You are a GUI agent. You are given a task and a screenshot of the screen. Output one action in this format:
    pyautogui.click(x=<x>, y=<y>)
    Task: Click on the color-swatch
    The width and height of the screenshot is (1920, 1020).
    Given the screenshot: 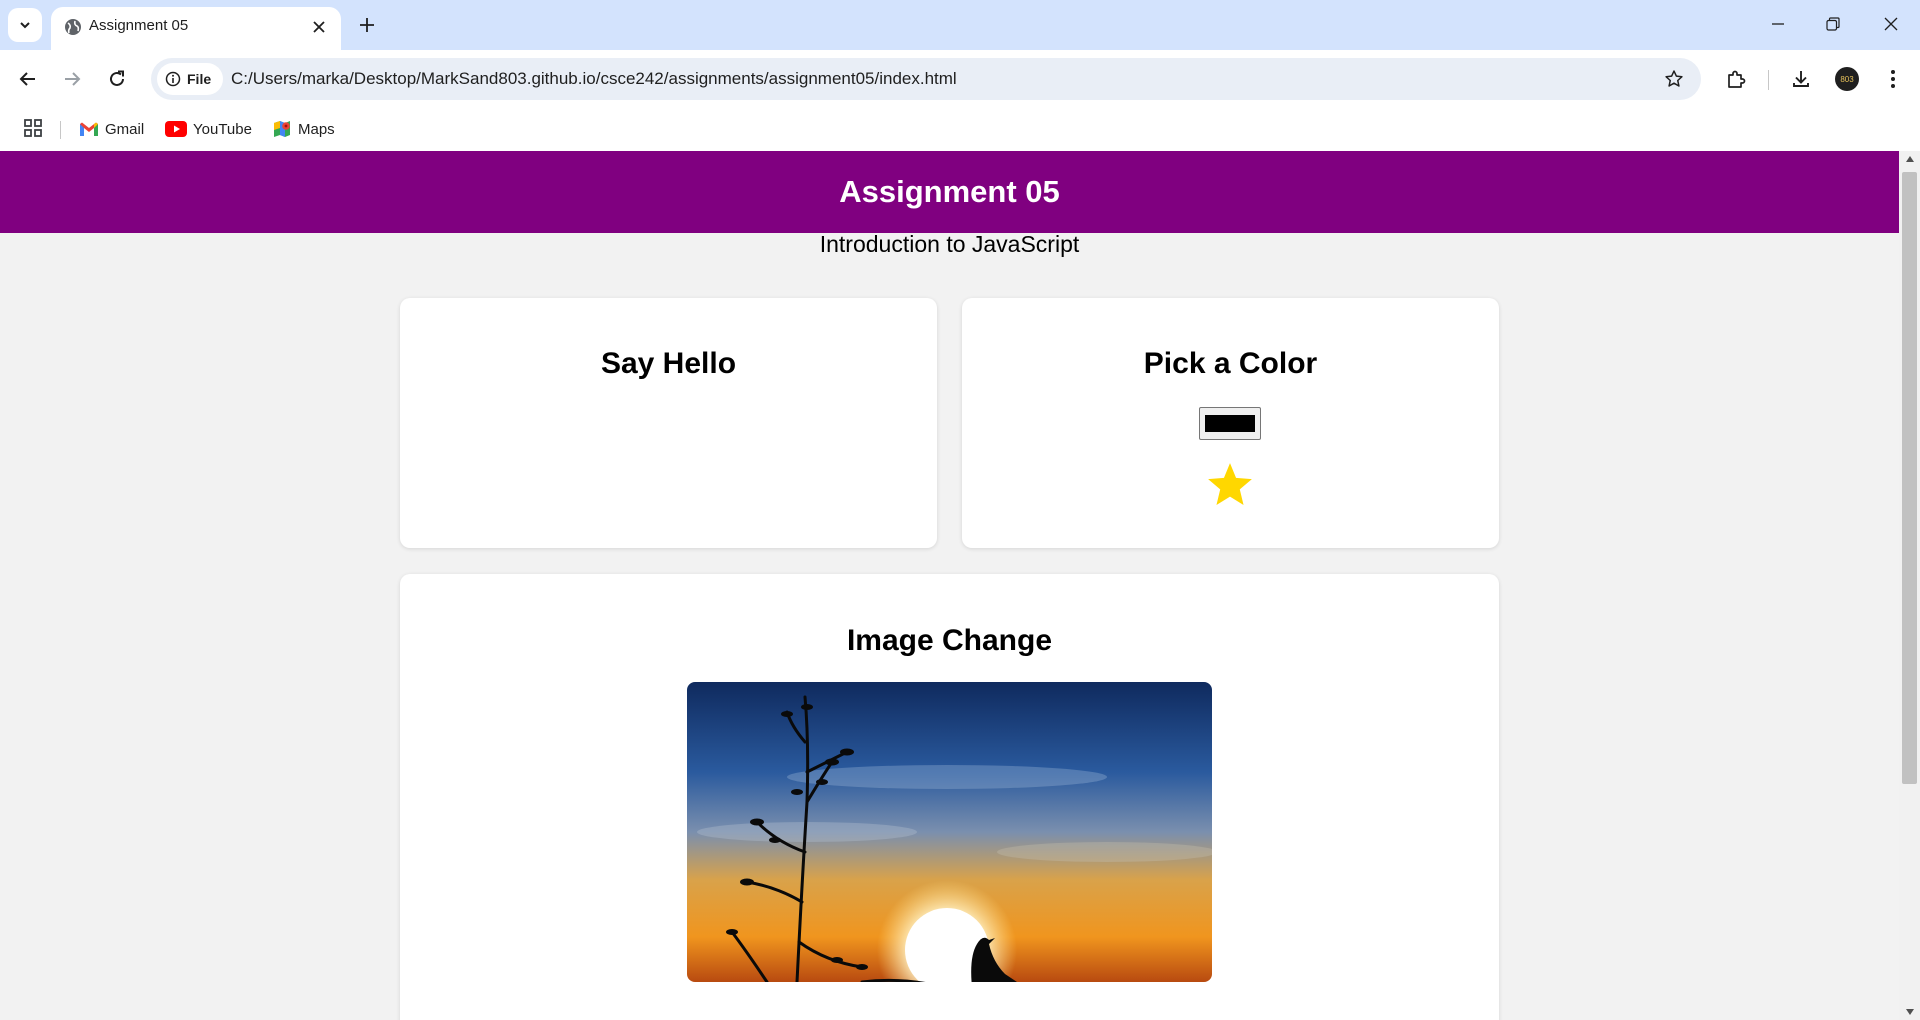 What is the action you would take?
    pyautogui.click(x=1230, y=423)
    